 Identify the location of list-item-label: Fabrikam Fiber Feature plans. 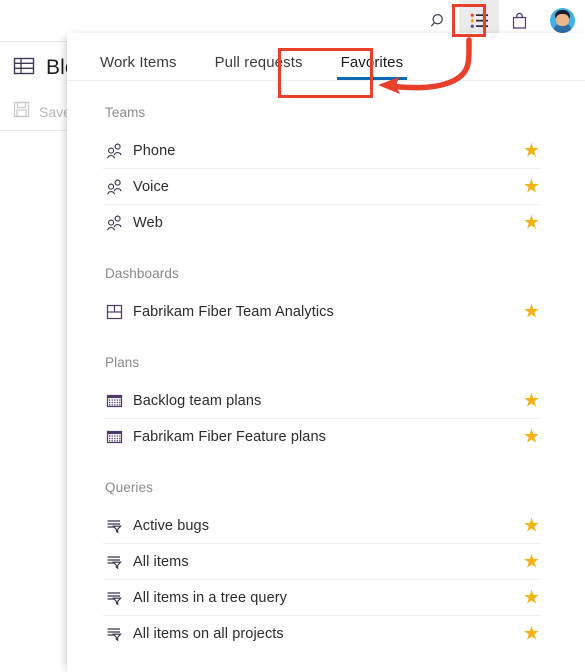
(229, 436).